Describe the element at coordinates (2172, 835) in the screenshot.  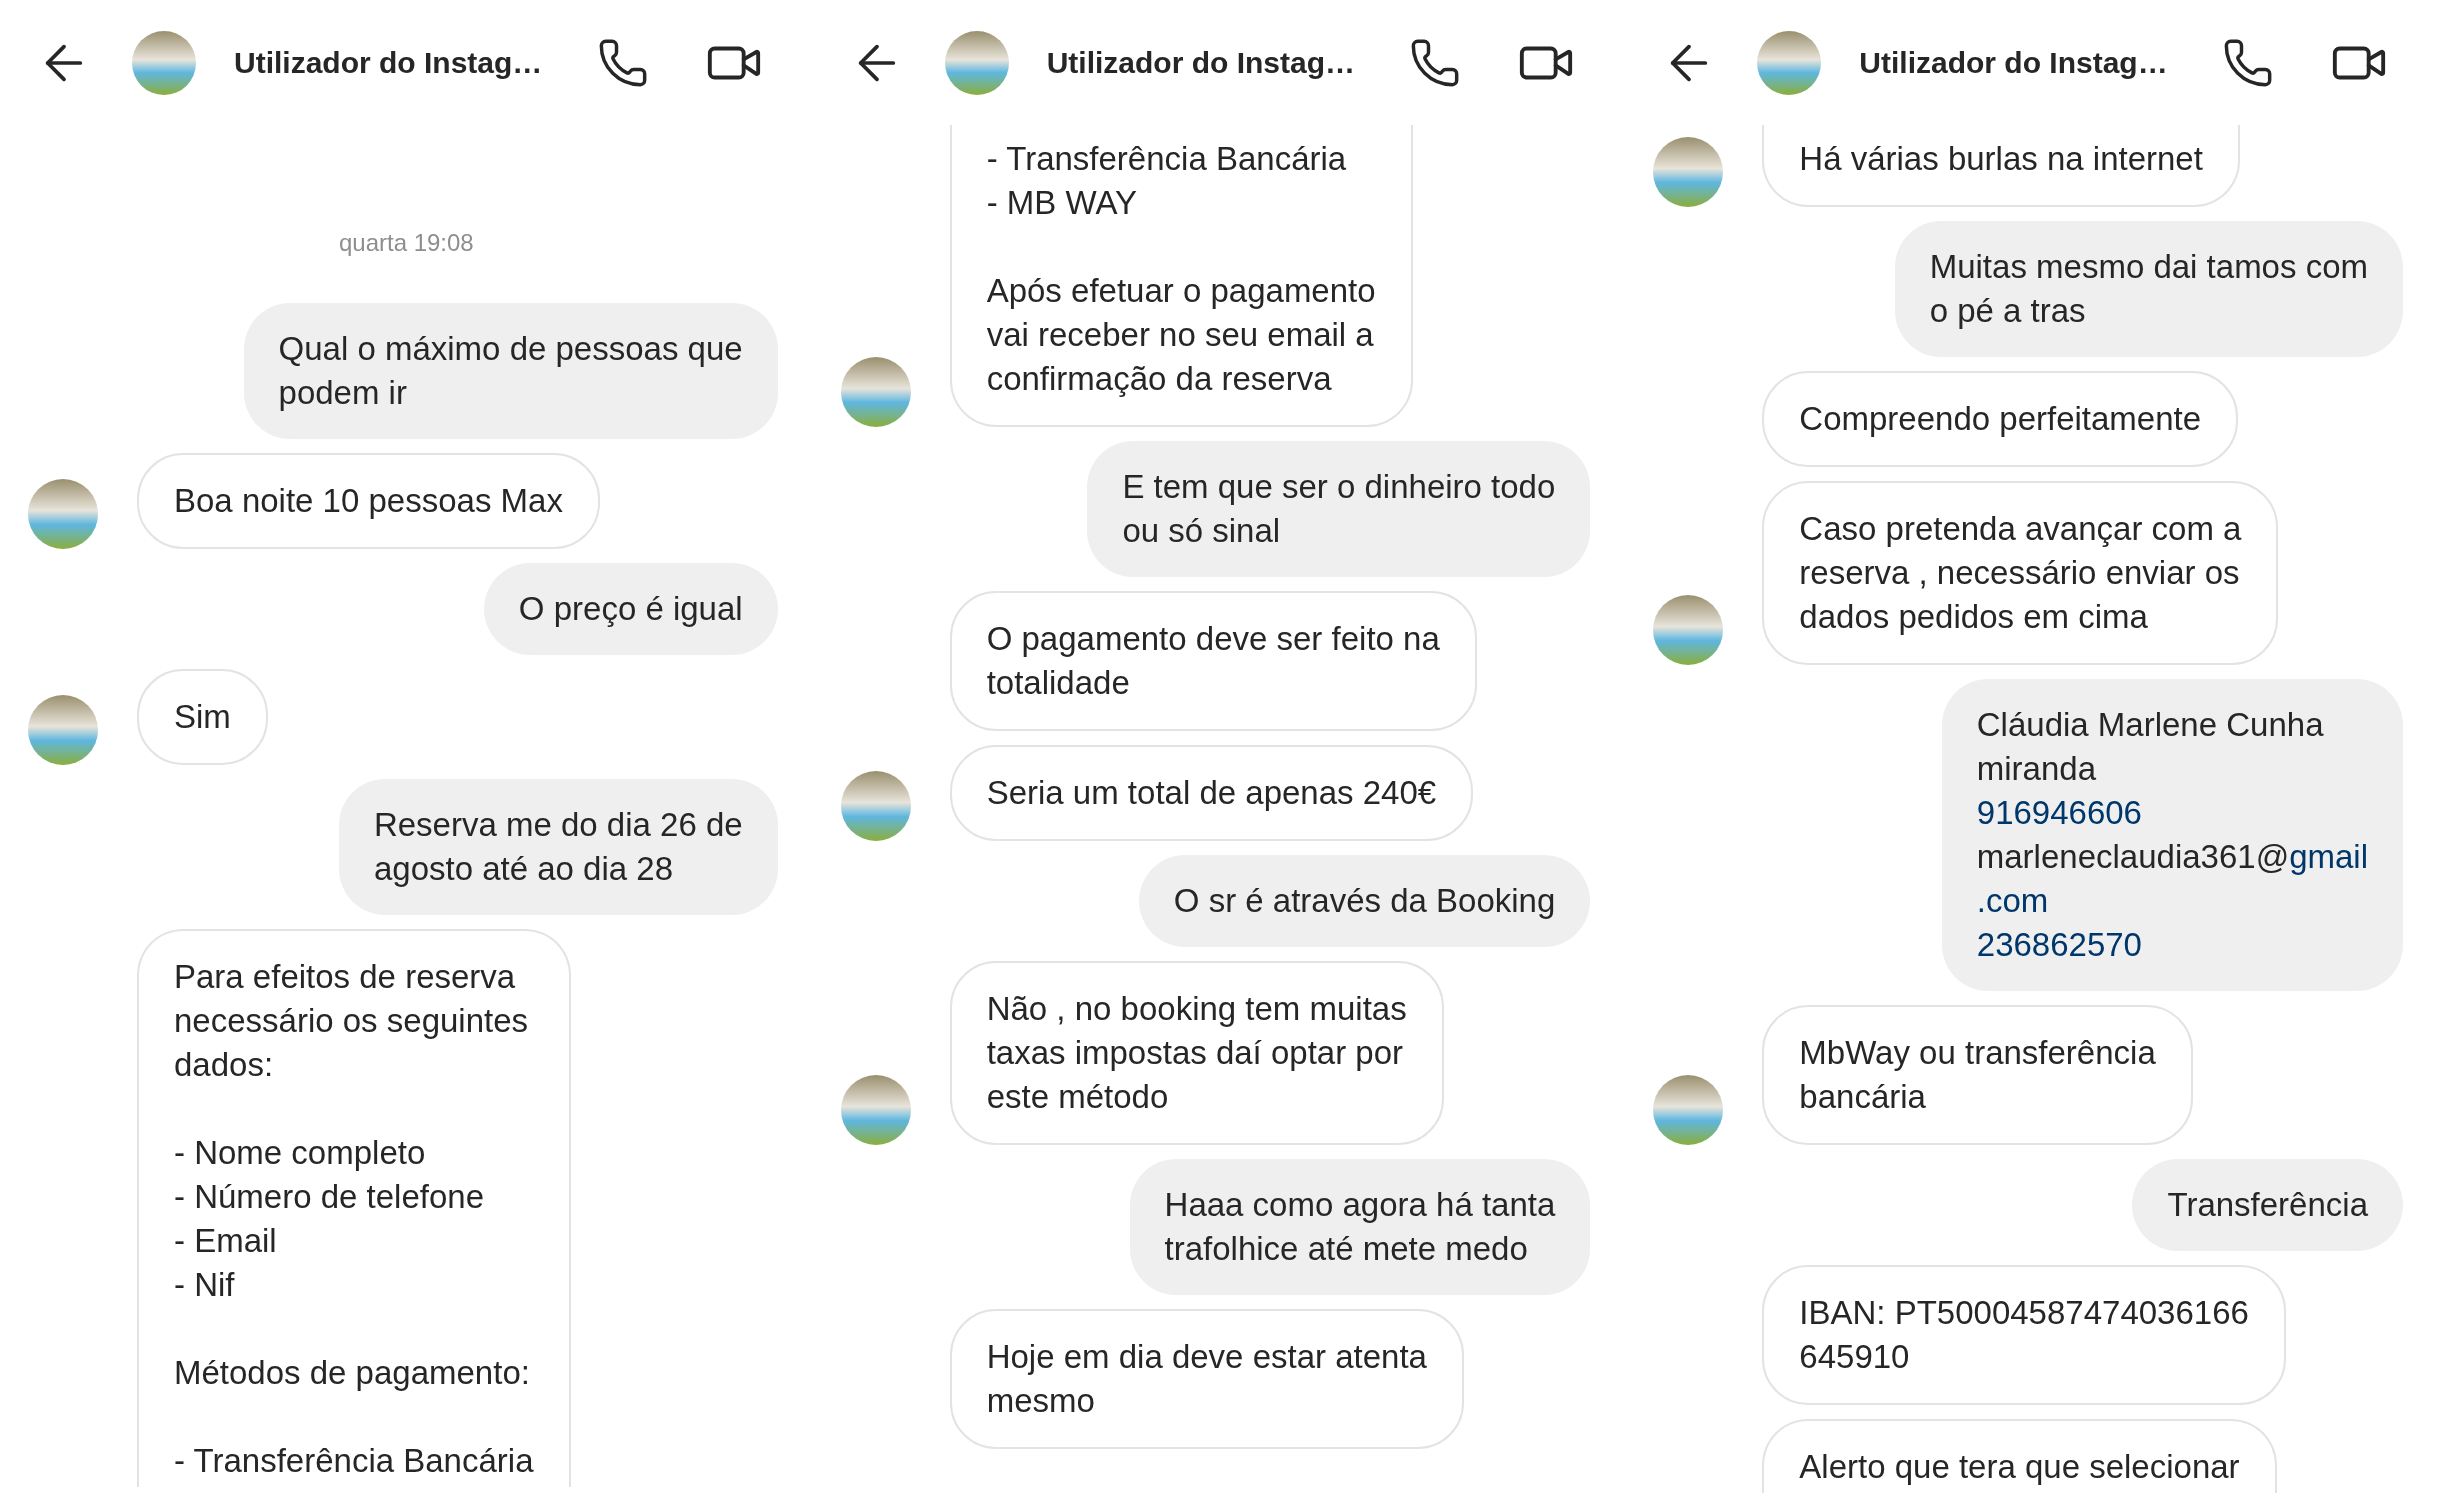
I see `message-bubble: Cláudia Marlene Cunha miranda 916946606 marleneclaudia361@gmail .com 236862570` at that location.